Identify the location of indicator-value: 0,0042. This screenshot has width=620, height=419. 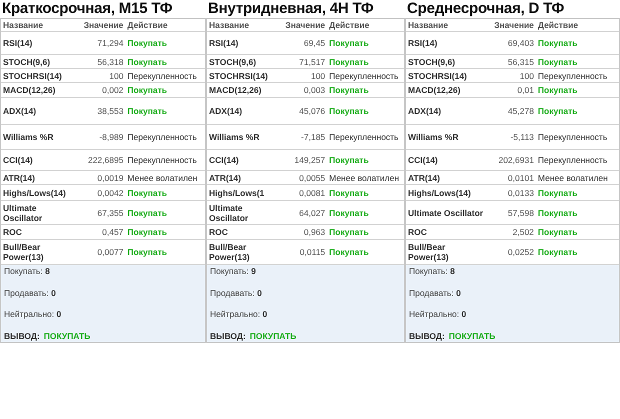
(110, 193).